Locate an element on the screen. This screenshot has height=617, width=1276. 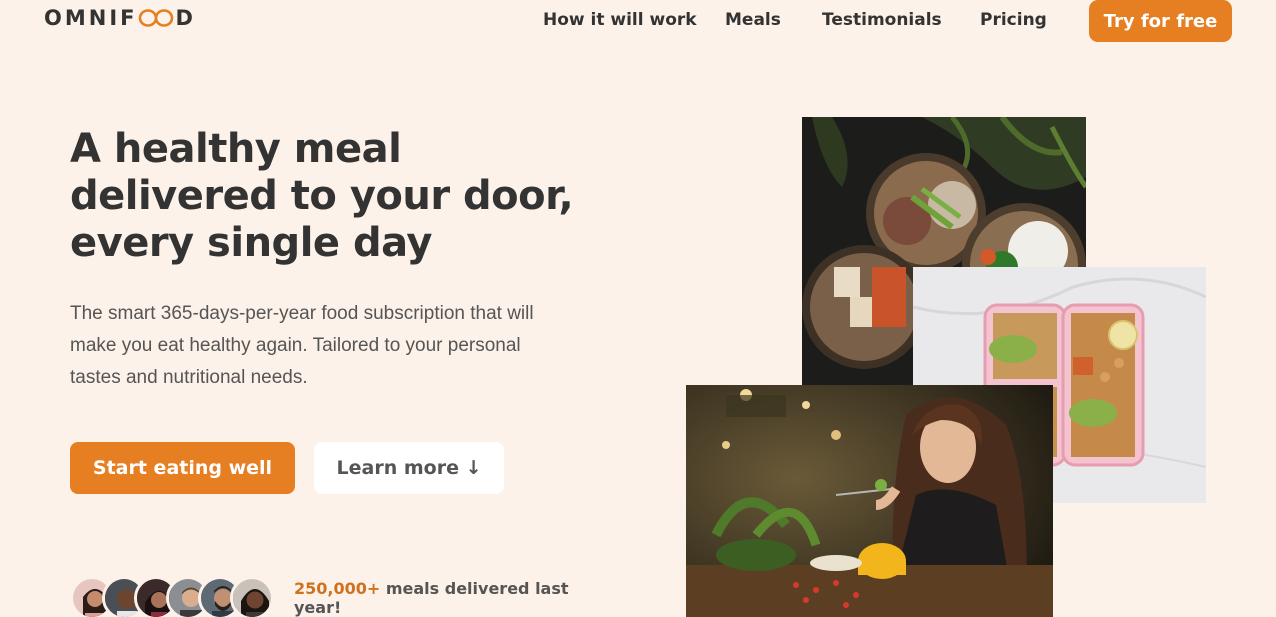
start-eating-well-button: Start eating well is located at coordinates (182, 468).